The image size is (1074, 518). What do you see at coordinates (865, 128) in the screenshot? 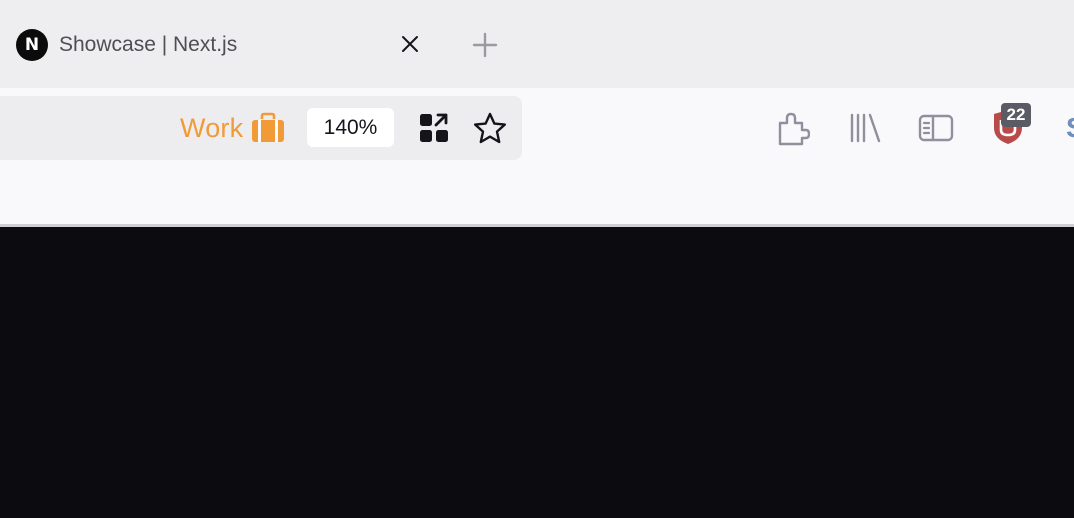
I see `library-icon` at bounding box center [865, 128].